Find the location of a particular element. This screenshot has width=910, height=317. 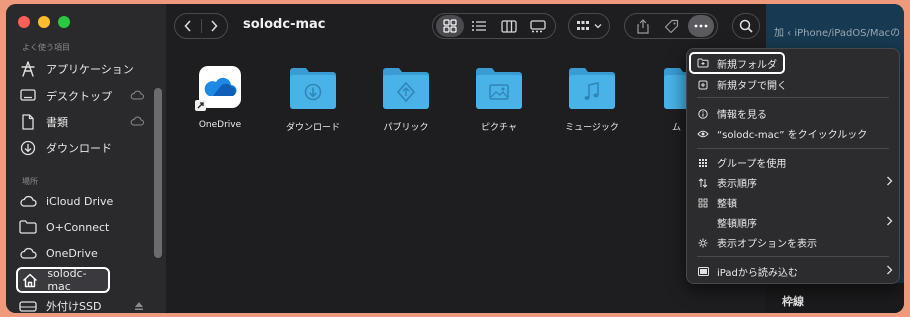

sidebar-item-external-ssd: 外付けSSD is located at coordinates (81, 304).